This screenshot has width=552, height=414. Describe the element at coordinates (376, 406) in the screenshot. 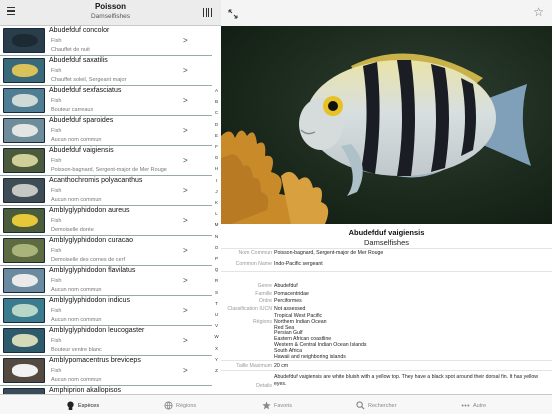

I see `tab-rechercher: Rechercher` at that location.